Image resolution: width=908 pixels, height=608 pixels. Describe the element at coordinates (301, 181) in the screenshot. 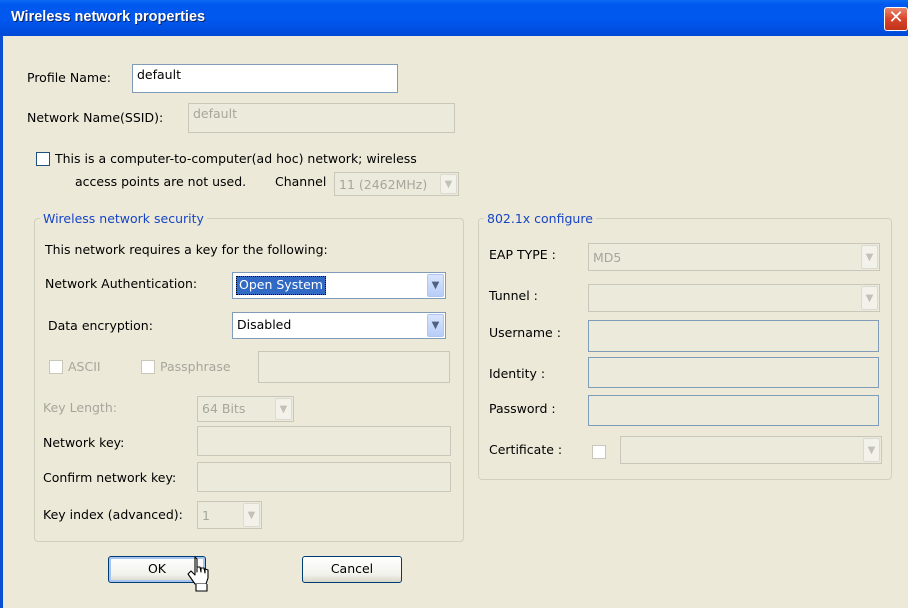

I see `channel-label: Channel` at that location.